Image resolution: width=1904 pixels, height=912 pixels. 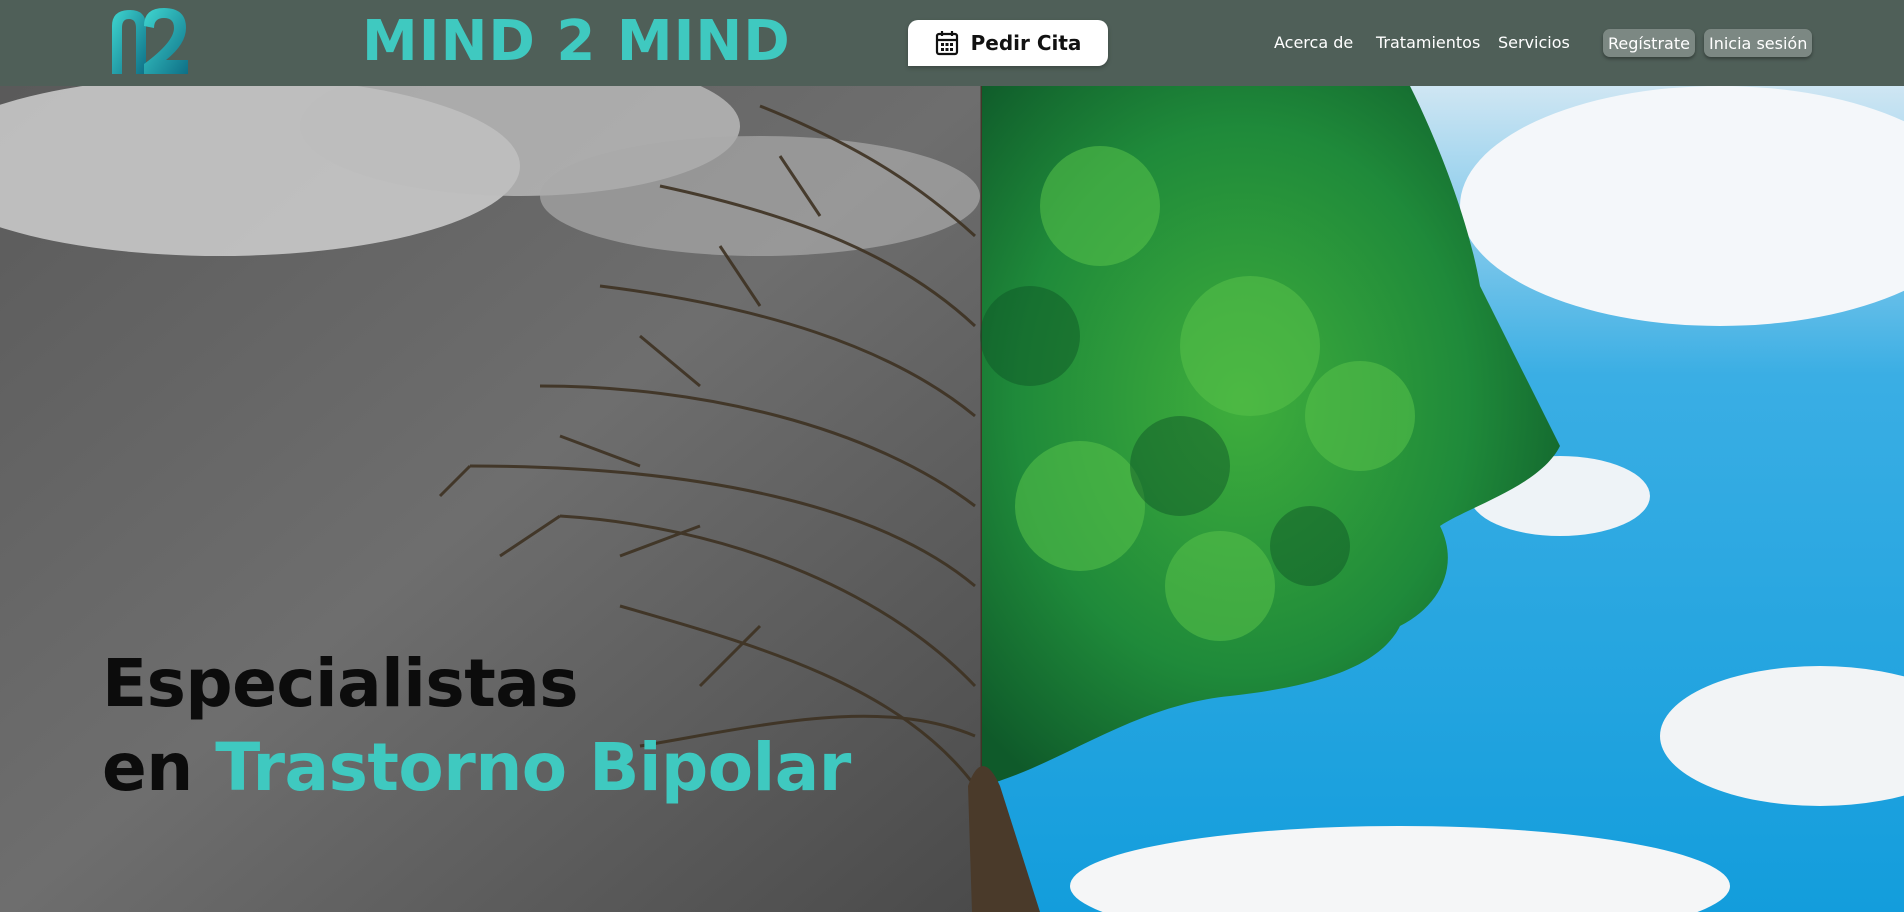 What do you see at coordinates (340, 683) in the screenshot?
I see `hero-headline-line1: Especialistas` at bounding box center [340, 683].